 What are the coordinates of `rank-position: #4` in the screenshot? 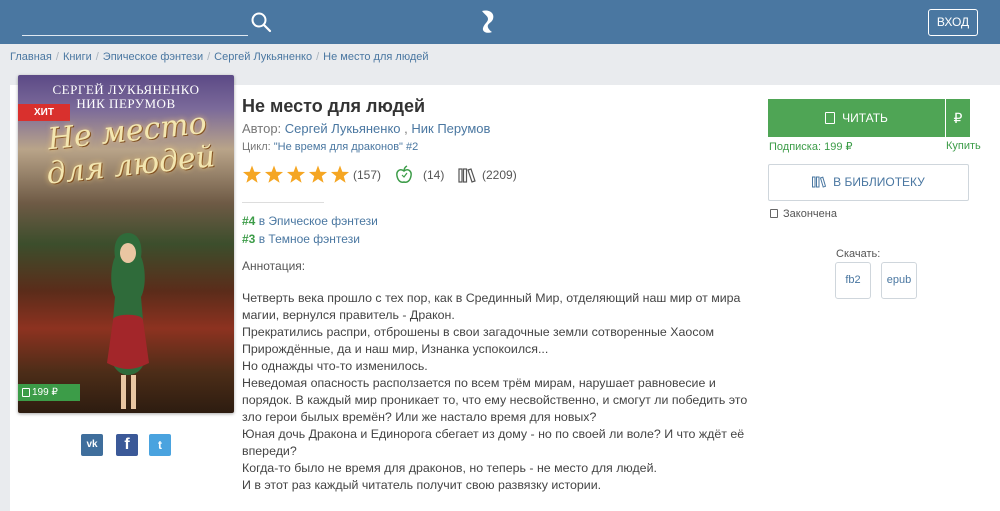 It's located at (249, 221).